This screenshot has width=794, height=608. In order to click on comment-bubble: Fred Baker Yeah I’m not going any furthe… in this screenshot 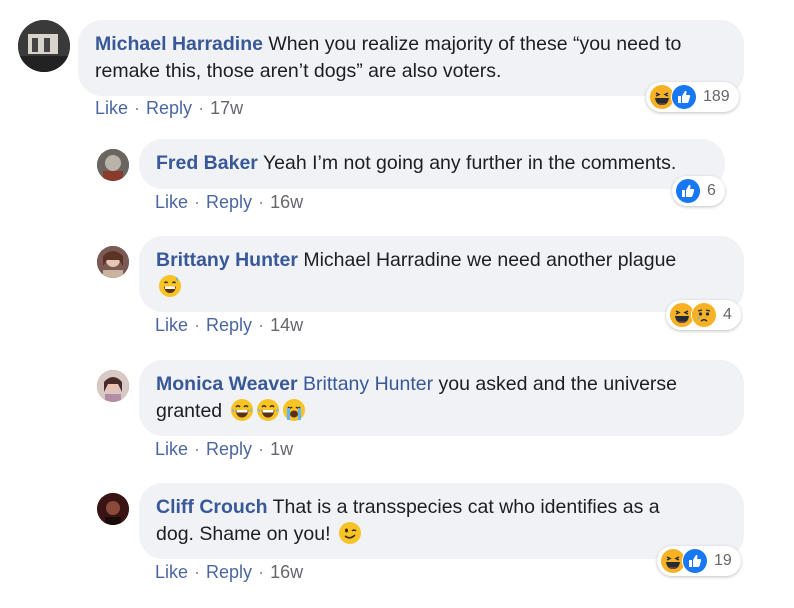, I will do `click(432, 164)`.